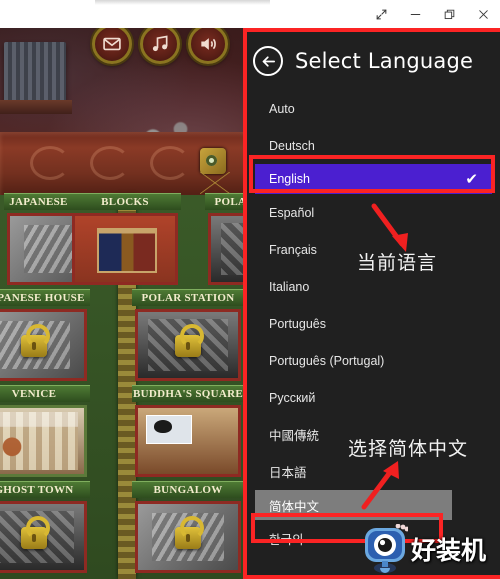  Describe the element at coordinates (449, 550) in the screenshot. I see `watermark-text: 好装机` at that location.